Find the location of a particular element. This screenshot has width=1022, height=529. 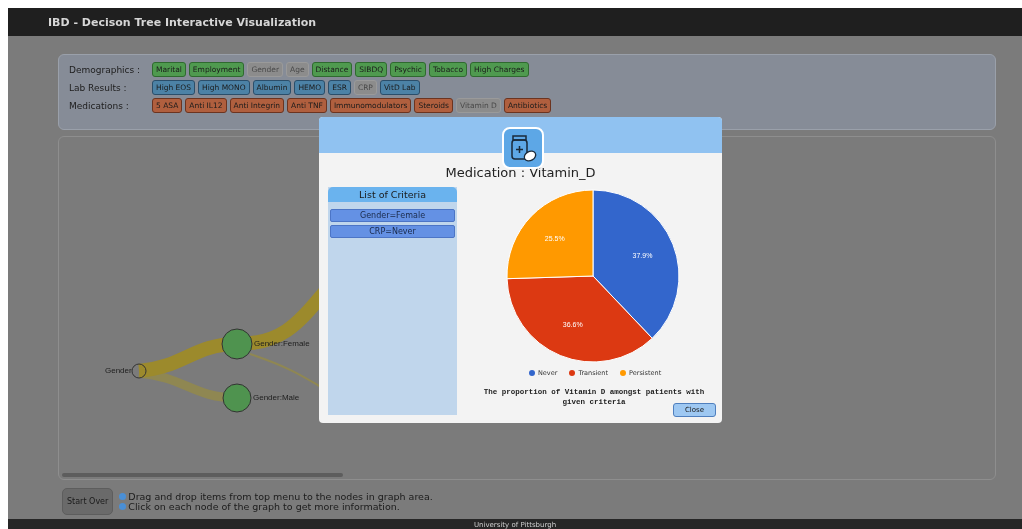

criteria-item: Gender=Female is located at coordinates (392, 215).